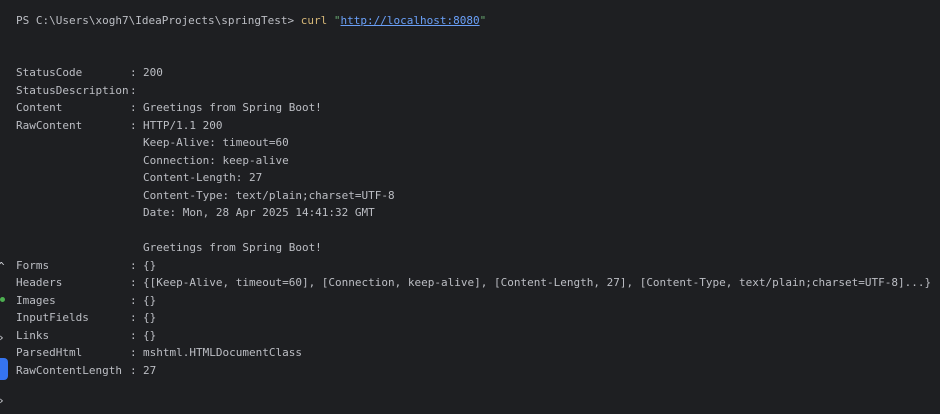  I want to click on output-row-links: Links: {}, so click(86, 335).